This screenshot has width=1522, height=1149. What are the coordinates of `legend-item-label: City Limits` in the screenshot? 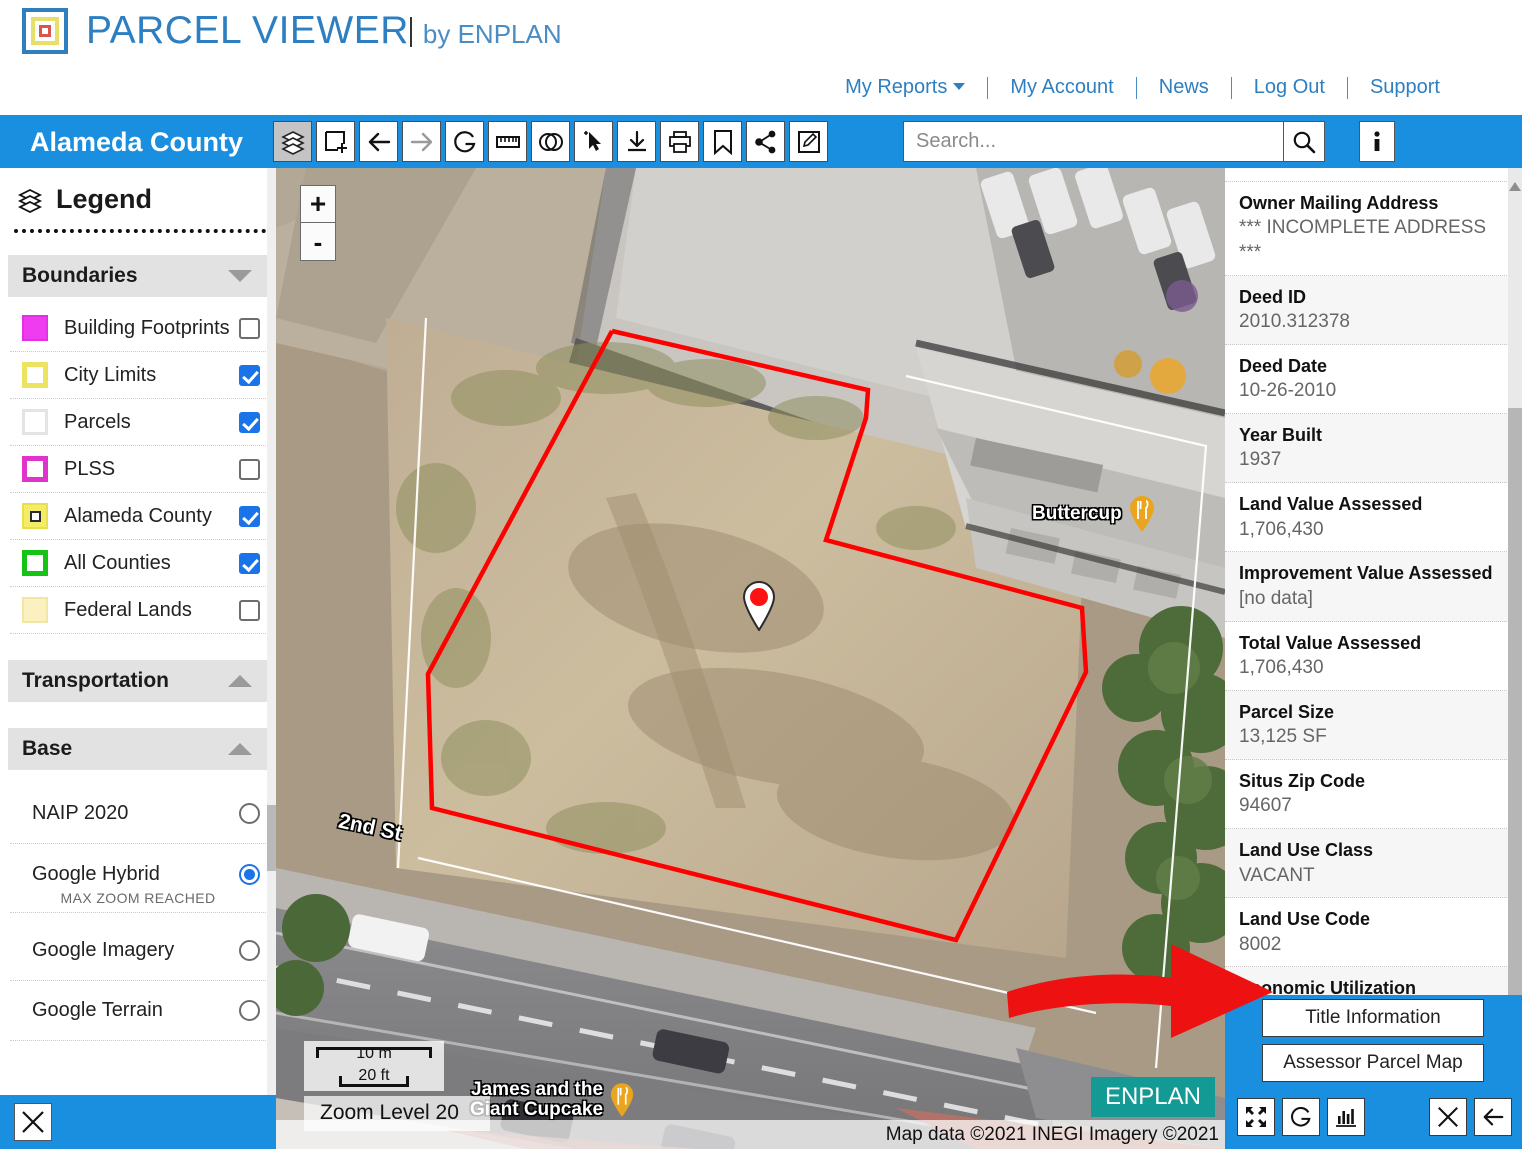 It's located at (110, 374).